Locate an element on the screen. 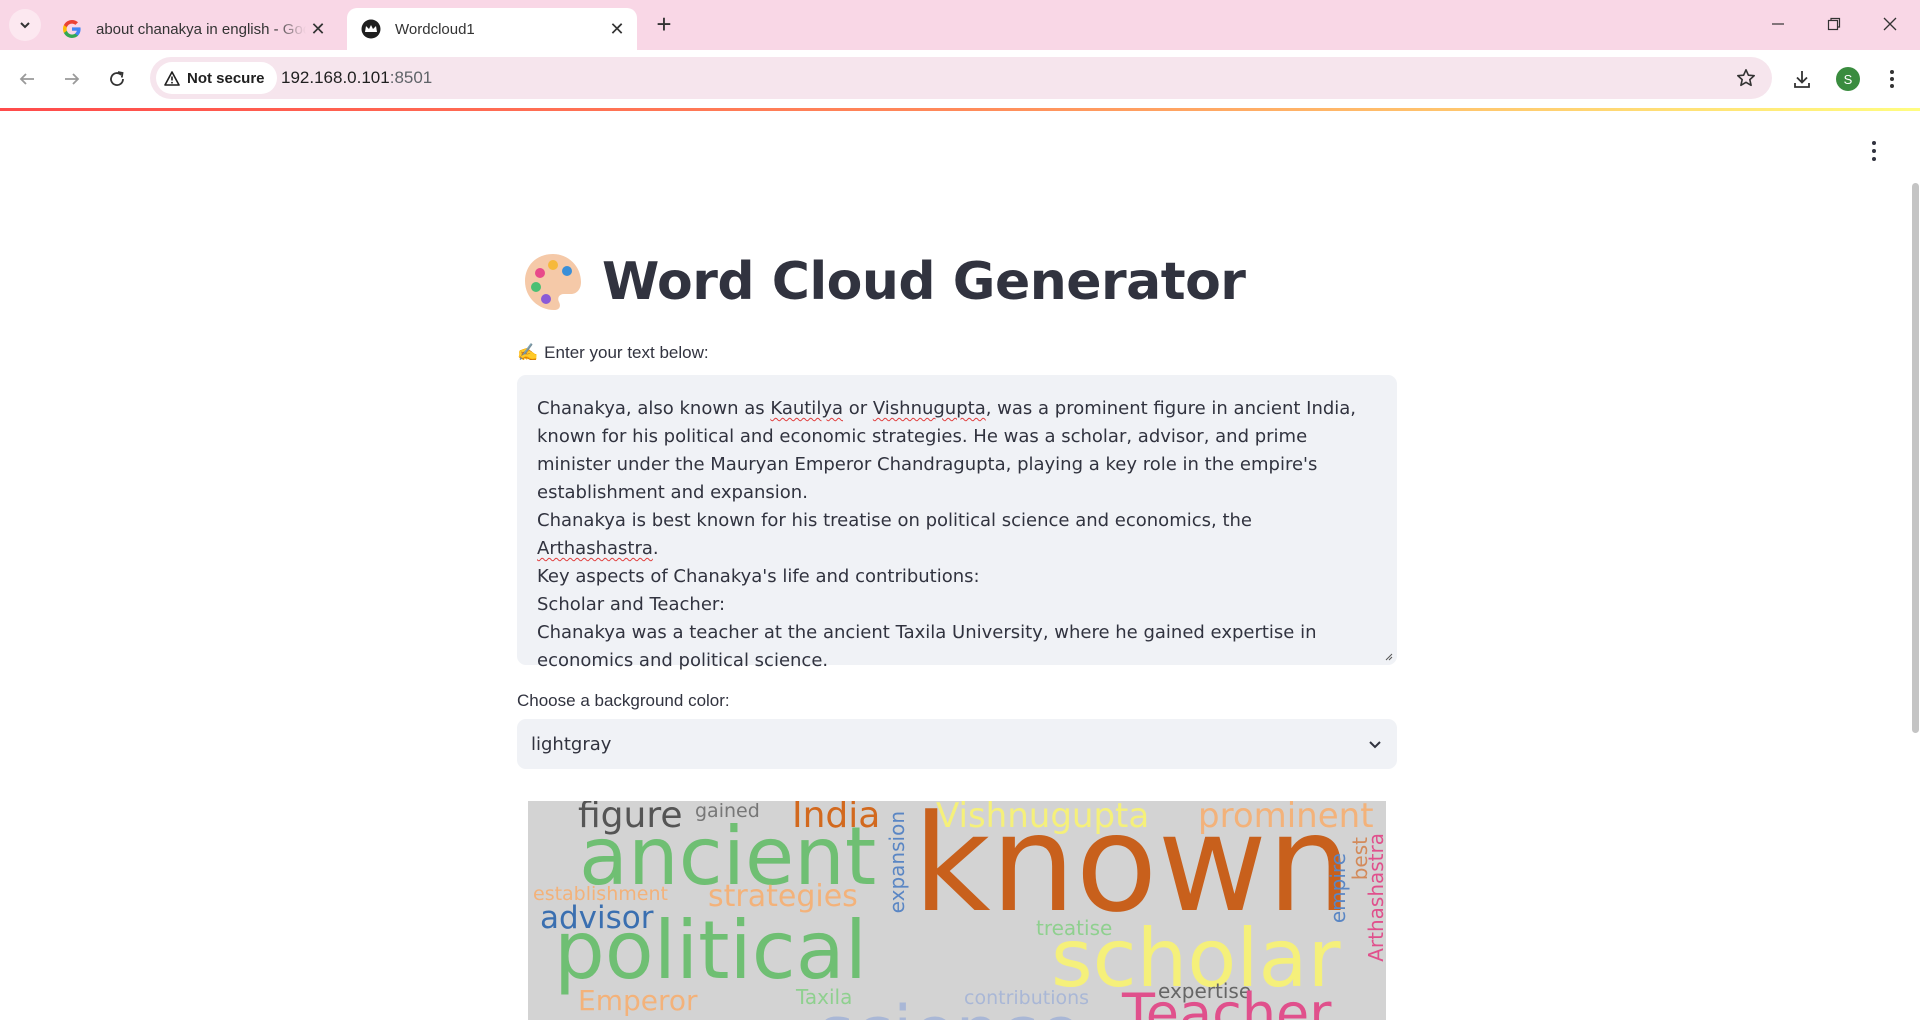 The width and height of the screenshot is (1920, 1020). minimize-button is located at coordinates (1778, 24).